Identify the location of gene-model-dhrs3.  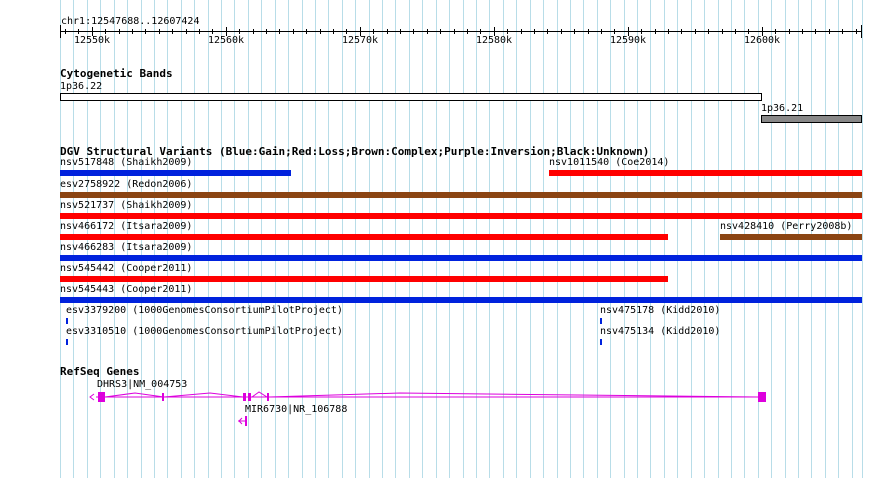
(427, 396).